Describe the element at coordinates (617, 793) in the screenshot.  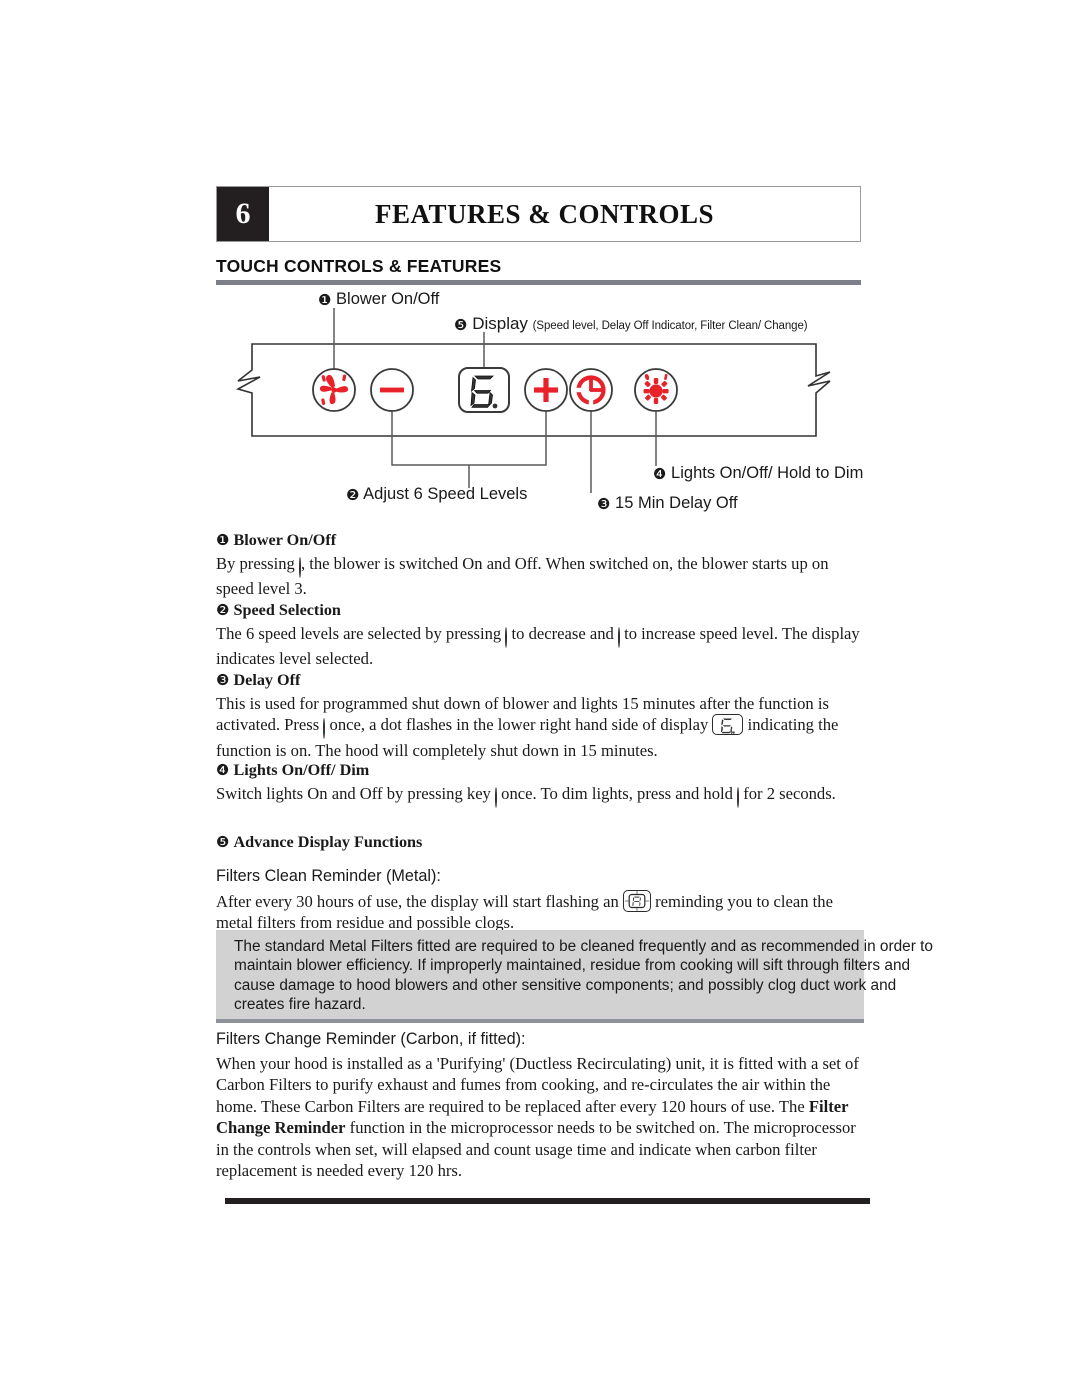
I see `item-body-4-mid: once. To dim lights, press and hold` at that location.